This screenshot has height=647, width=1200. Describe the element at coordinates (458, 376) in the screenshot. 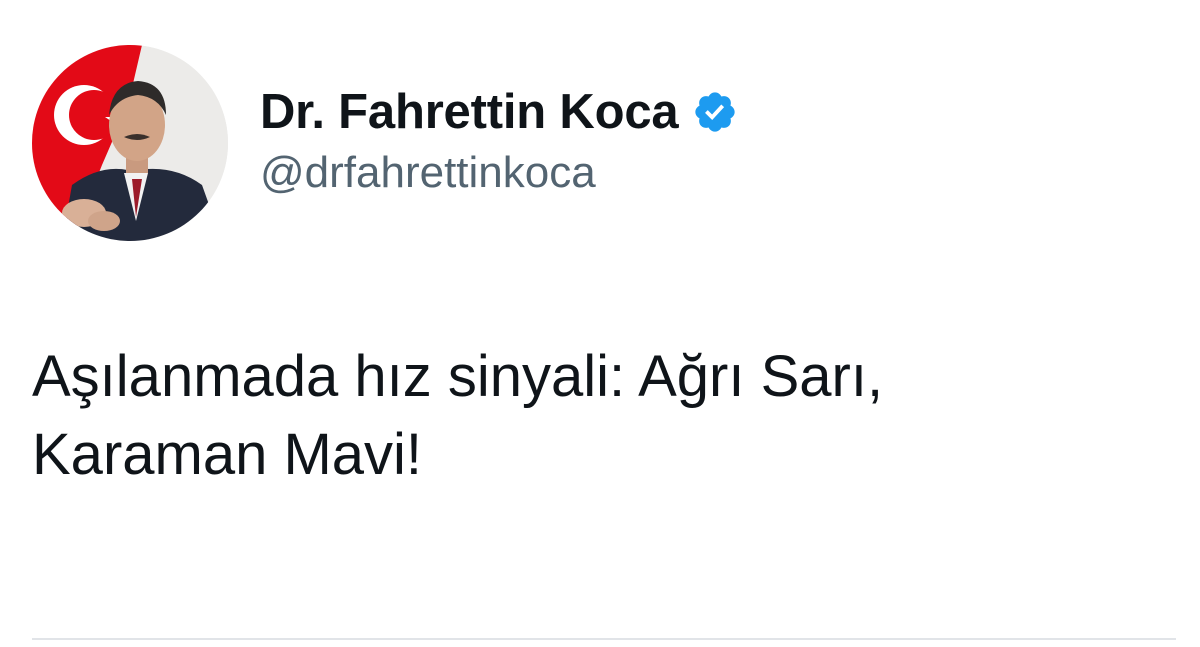

I see `tweet-text-line: Aşılanmada hız sinyali: Ağrı Sarı,` at that location.